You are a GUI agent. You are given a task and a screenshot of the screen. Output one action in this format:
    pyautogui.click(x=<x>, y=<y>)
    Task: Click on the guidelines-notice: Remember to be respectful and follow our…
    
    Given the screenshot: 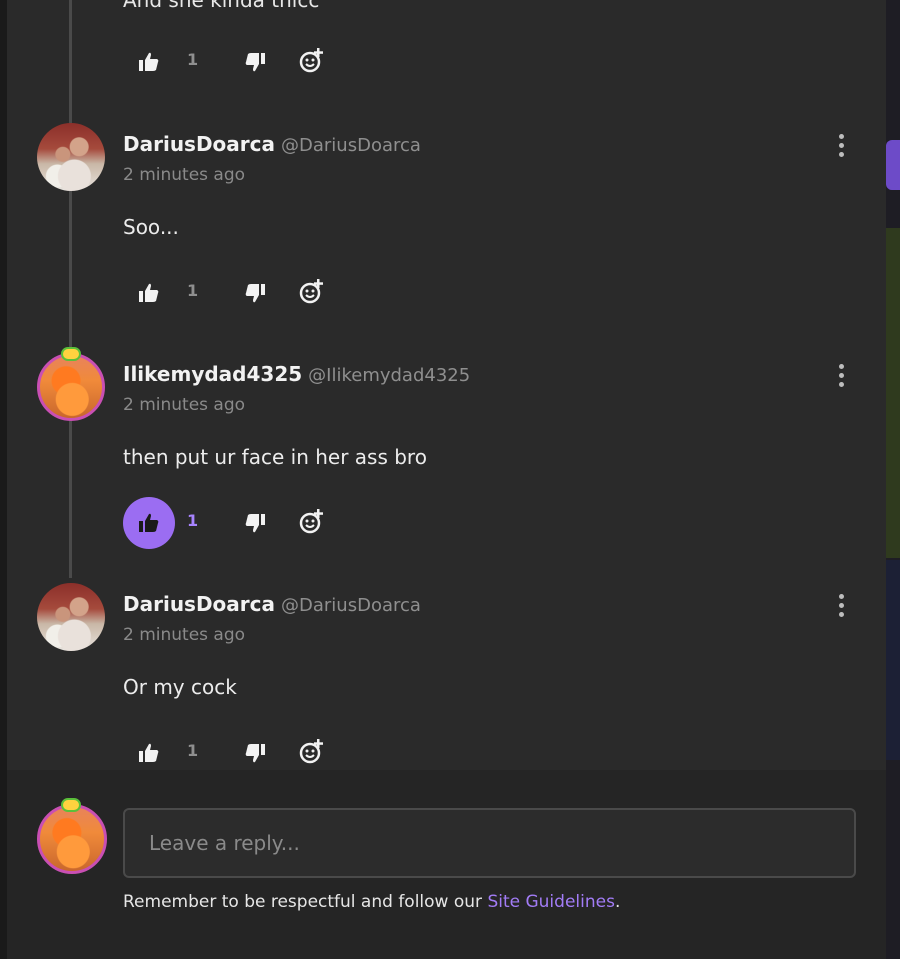 What is the action you would take?
    pyautogui.click(x=372, y=902)
    